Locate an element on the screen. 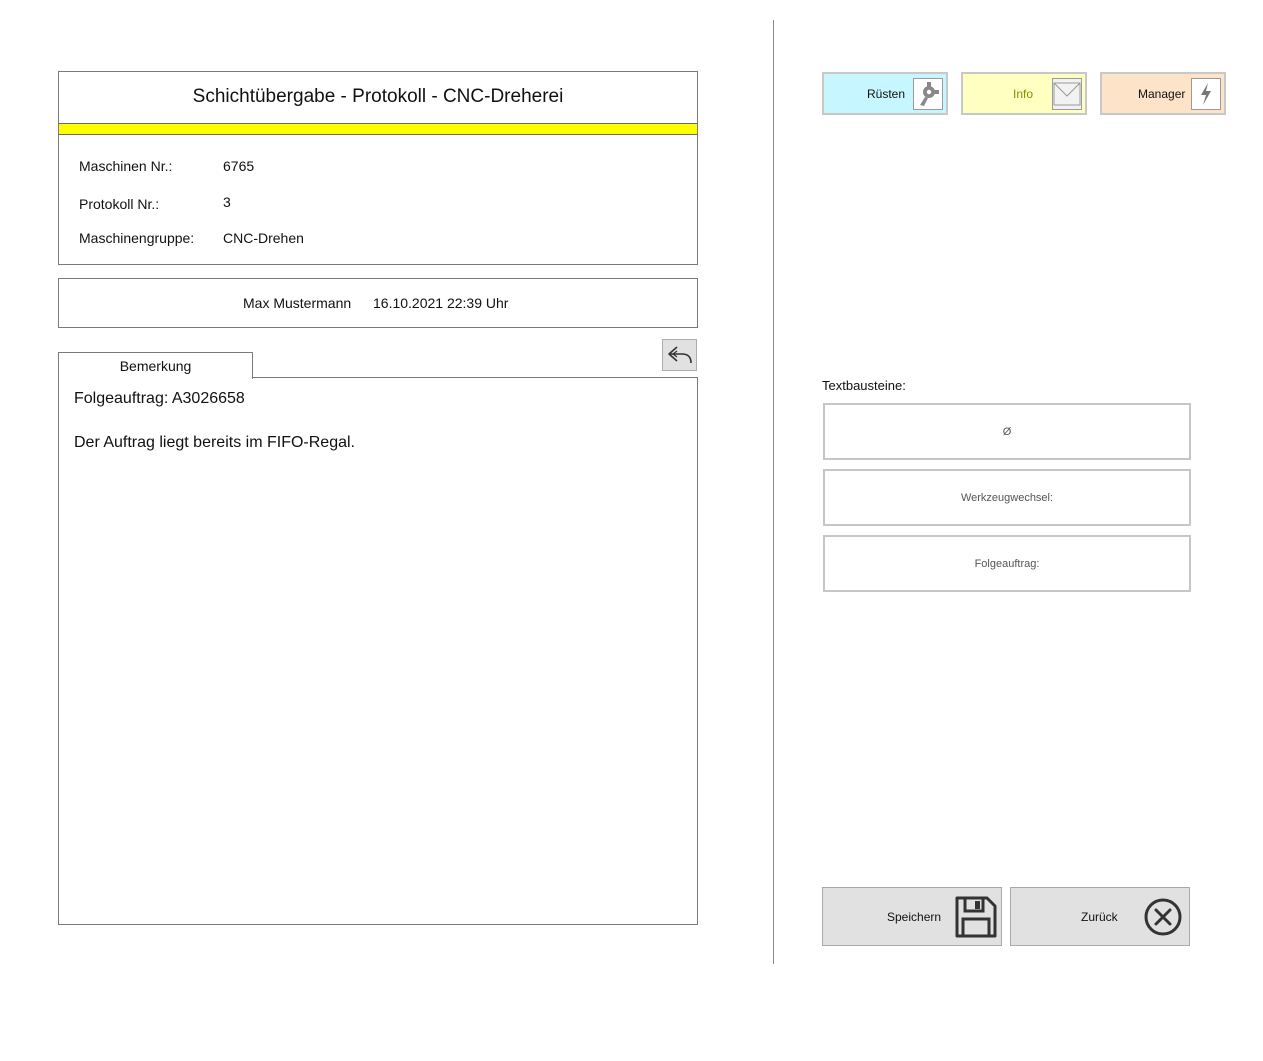 This screenshot has height=1061, width=1263. tab-bemerkung: Bemerkung is located at coordinates (155, 365).